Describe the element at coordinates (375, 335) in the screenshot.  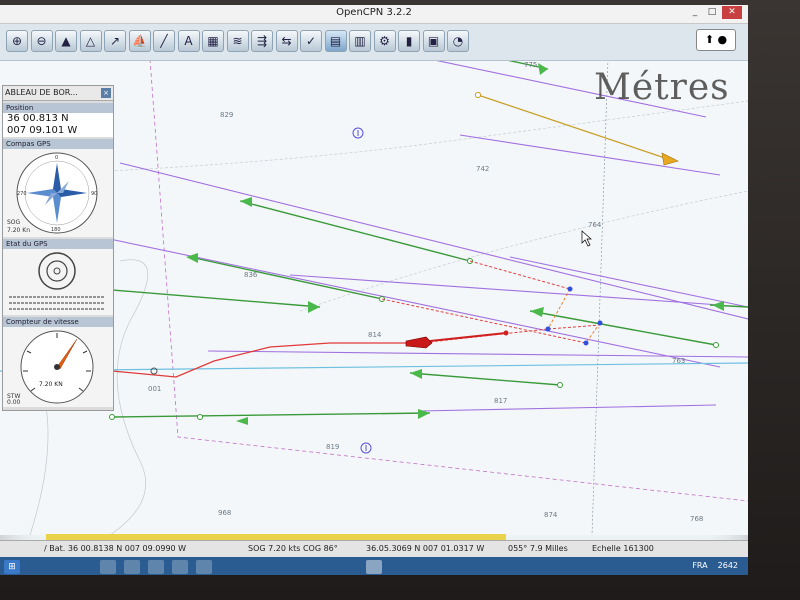
I see `depth-sounding: 814` at that location.